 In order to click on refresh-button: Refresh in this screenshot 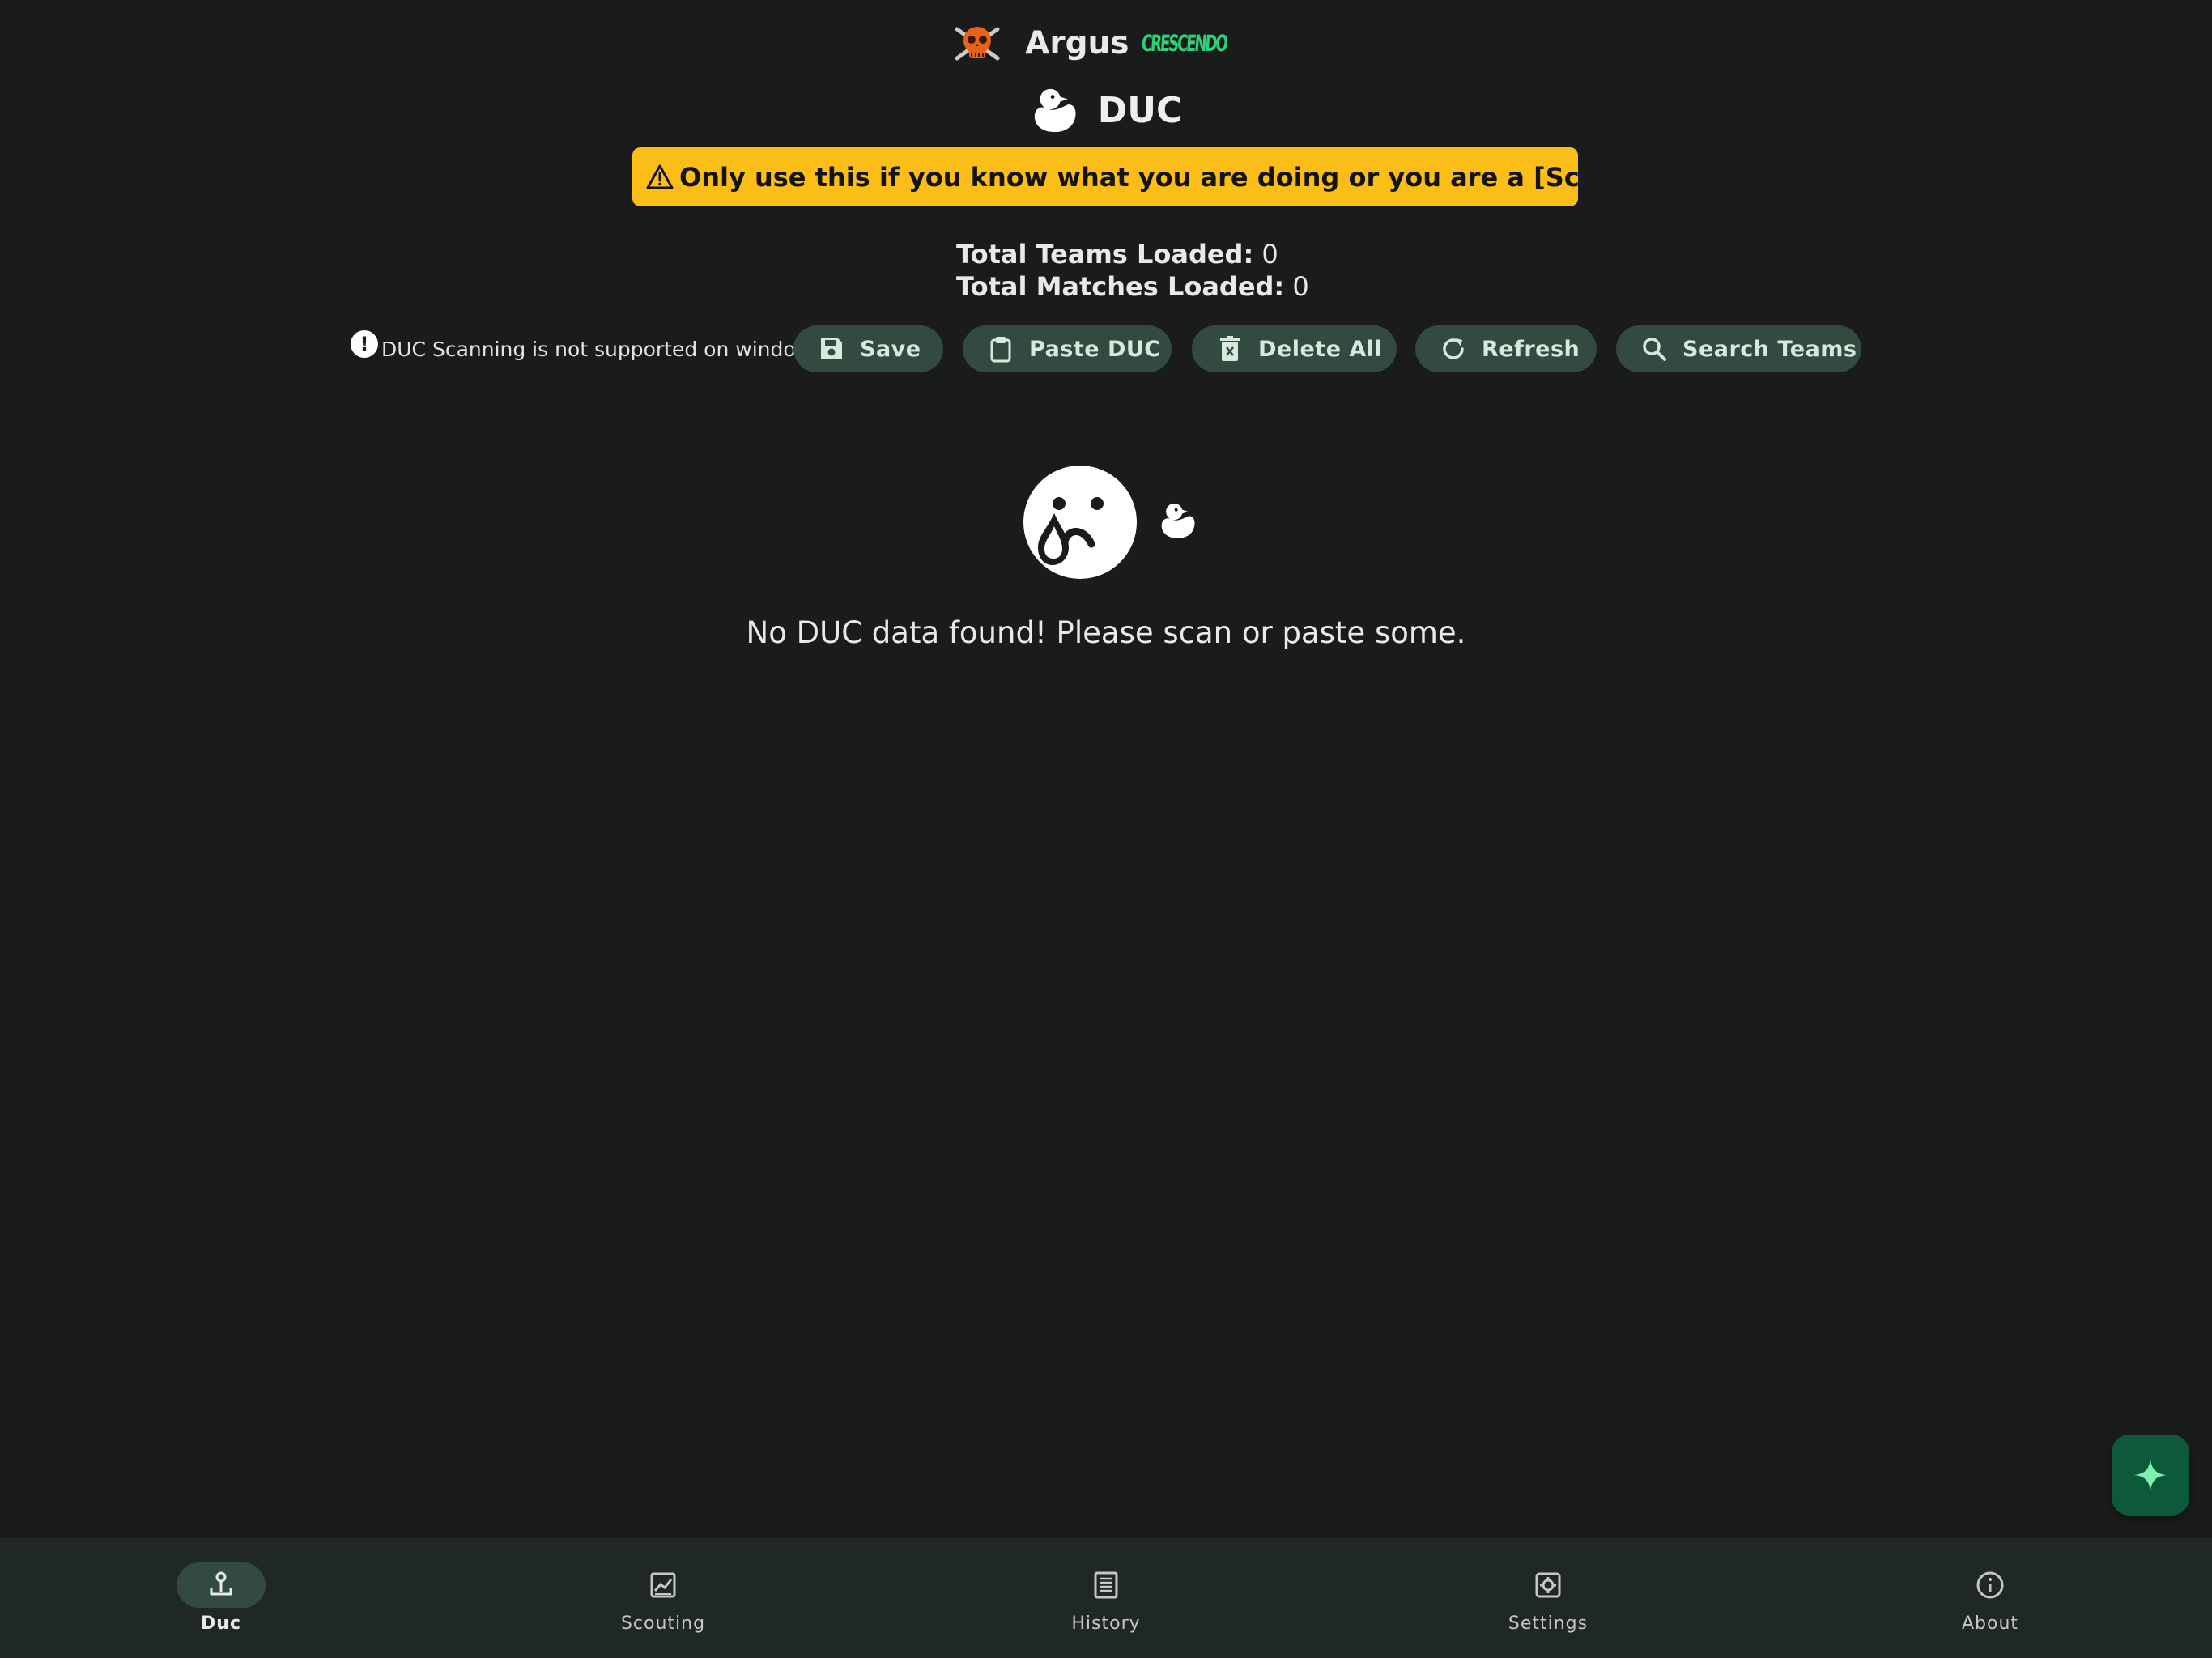, I will do `click(1506, 348)`.